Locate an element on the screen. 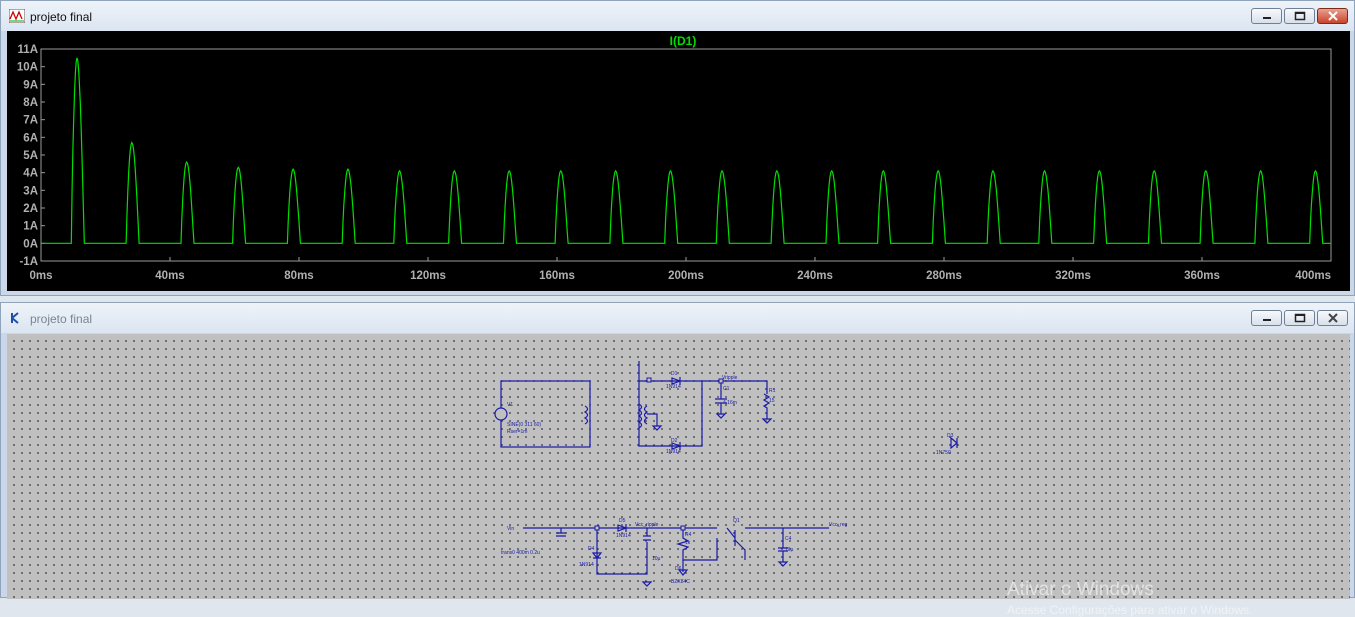 The image size is (1355, 617). x-tick-label: 40ms is located at coordinates (169, 276).